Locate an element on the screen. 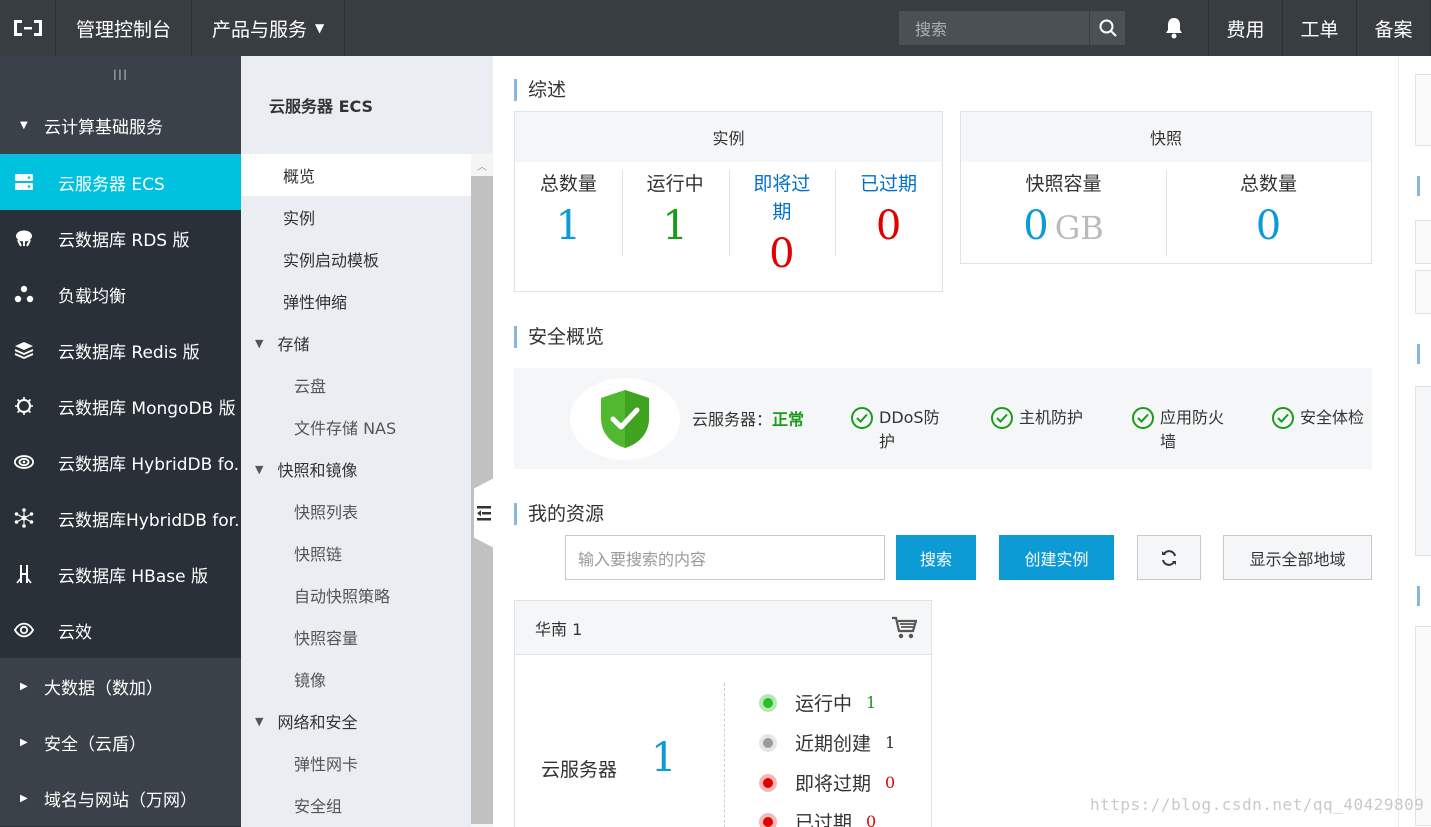 The width and height of the screenshot is (1431, 827). sub-nav-label: 概览 is located at coordinates (299, 176).